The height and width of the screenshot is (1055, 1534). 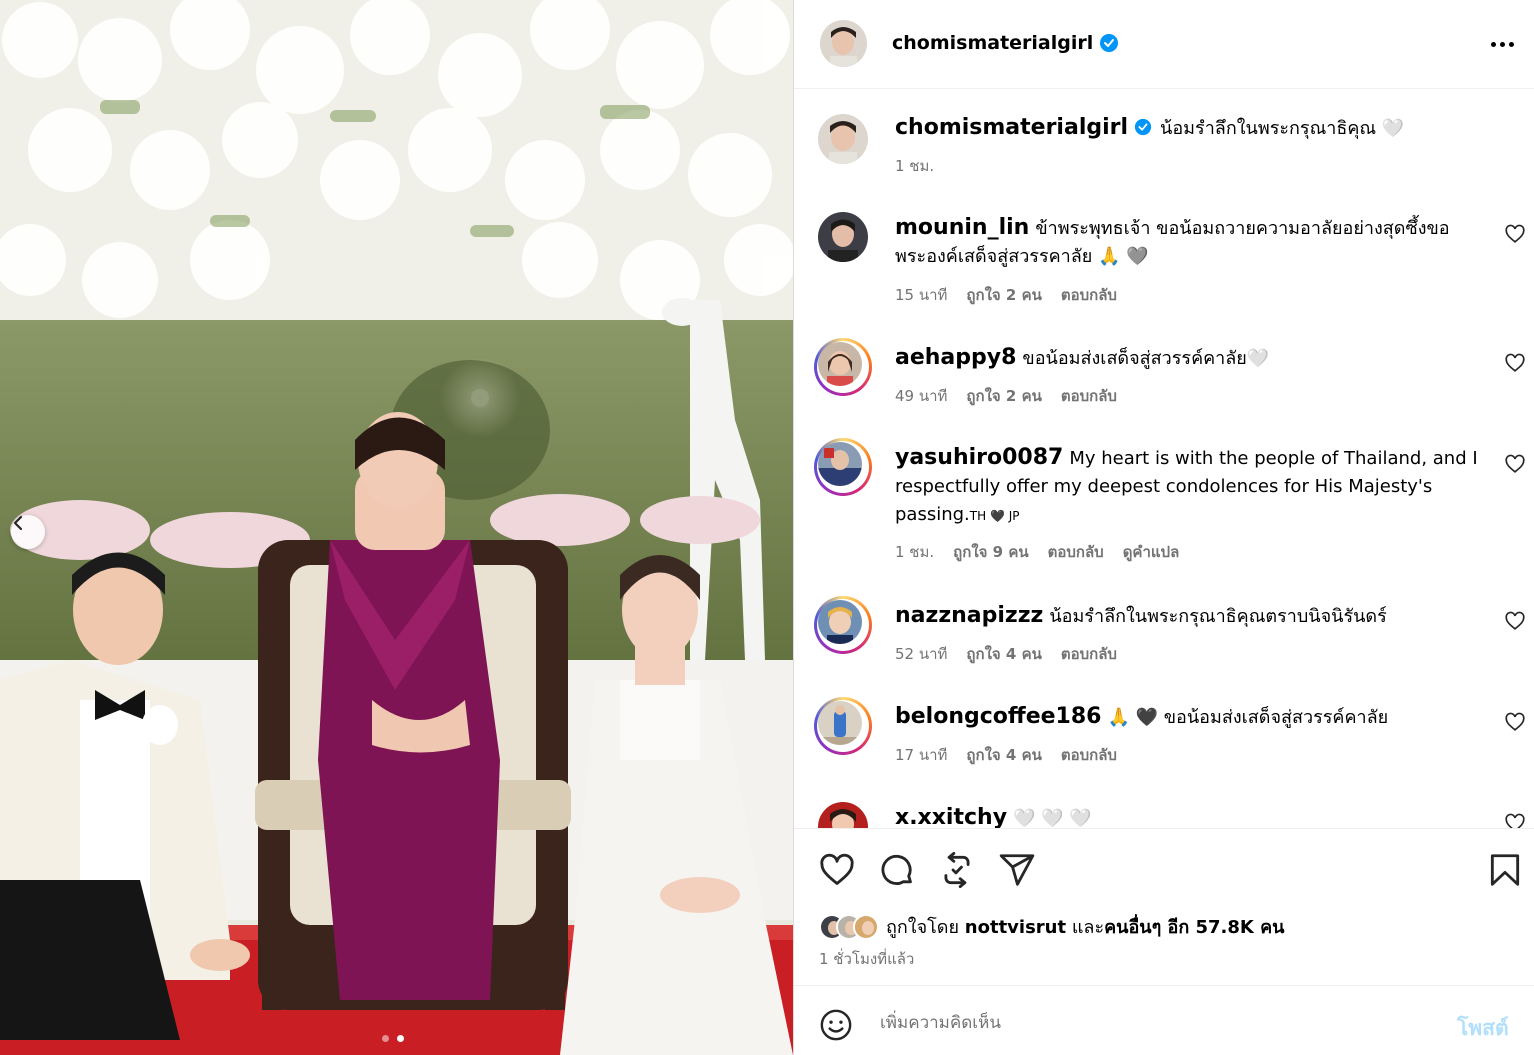 What do you see at coordinates (998, 716) in the screenshot?
I see `comment-username: belongcoffee186` at bounding box center [998, 716].